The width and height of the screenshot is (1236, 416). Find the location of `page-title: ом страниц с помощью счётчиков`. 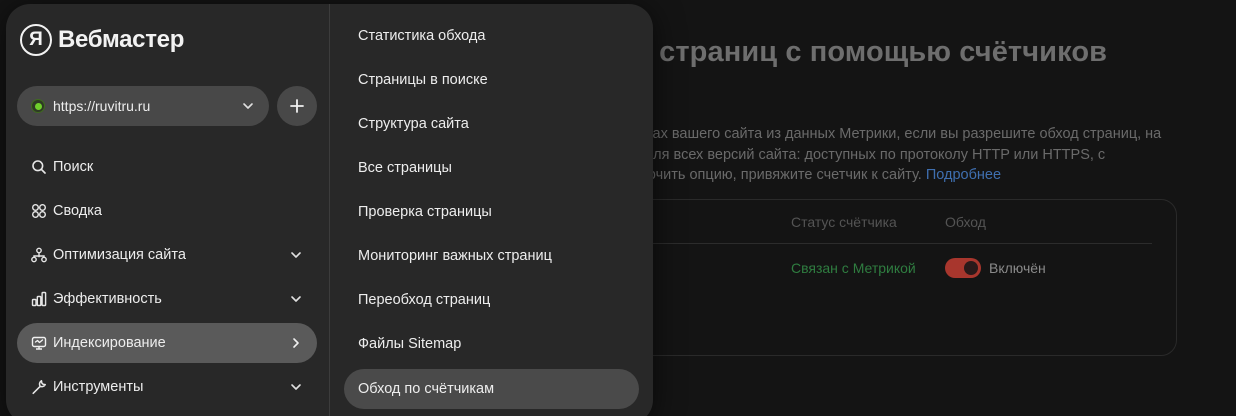

page-title: ом страниц с помощью счётчиков is located at coordinates (860, 52).